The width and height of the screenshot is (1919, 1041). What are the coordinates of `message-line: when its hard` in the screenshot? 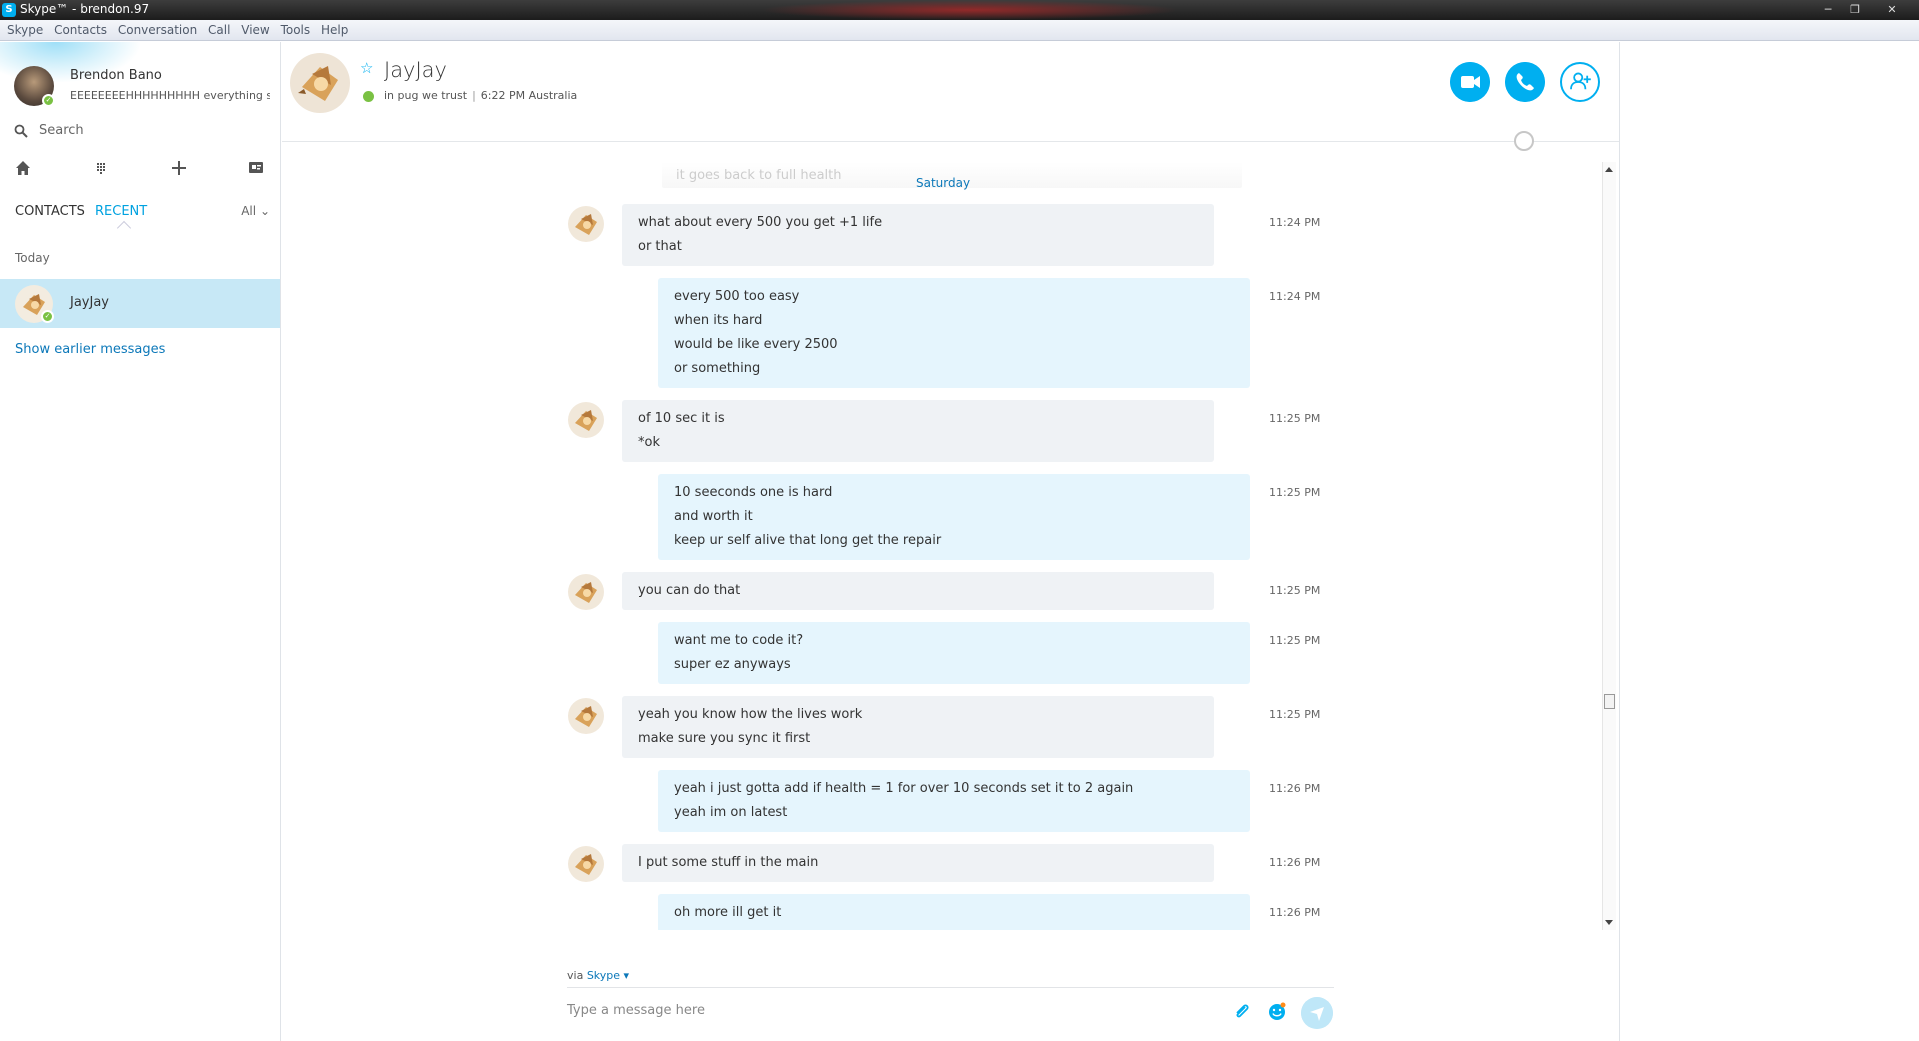 It's located at (718, 320).